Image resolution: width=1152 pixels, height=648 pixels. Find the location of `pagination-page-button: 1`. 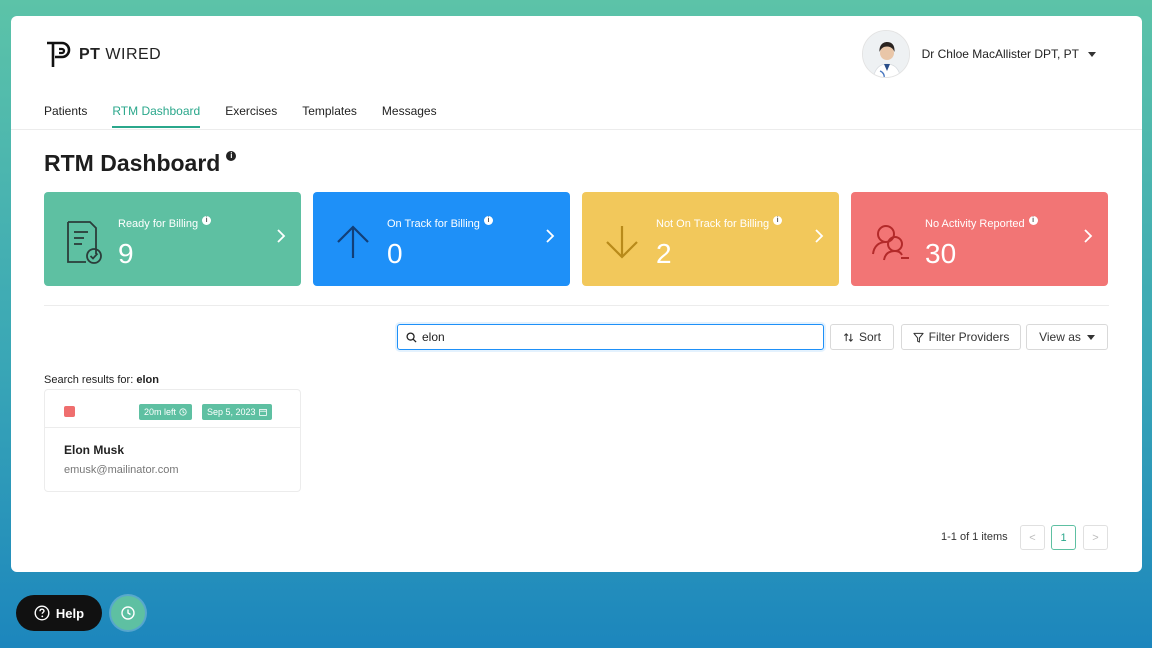

pagination-page-button: 1 is located at coordinates (1063, 537).